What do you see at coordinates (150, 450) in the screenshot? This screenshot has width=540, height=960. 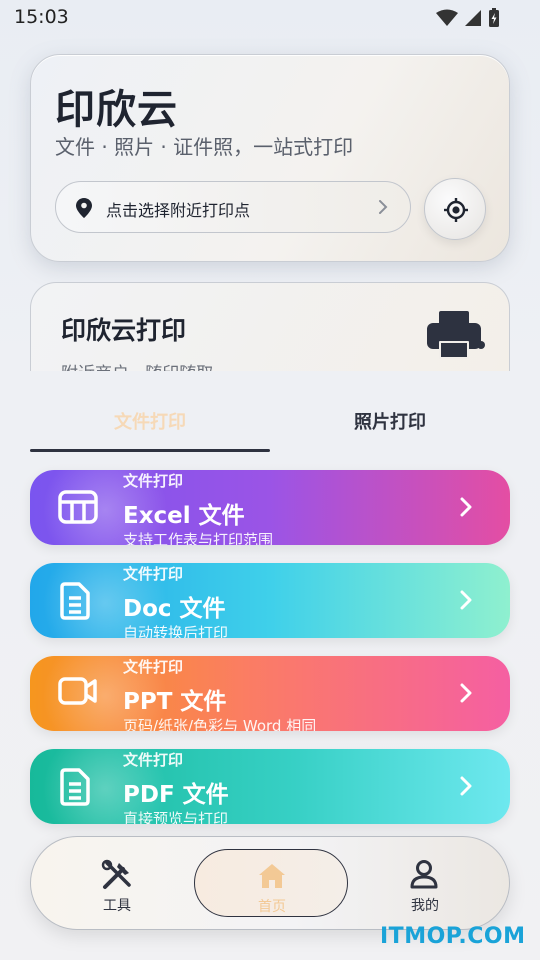 I see `tab-indicator` at bounding box center [150, 450].